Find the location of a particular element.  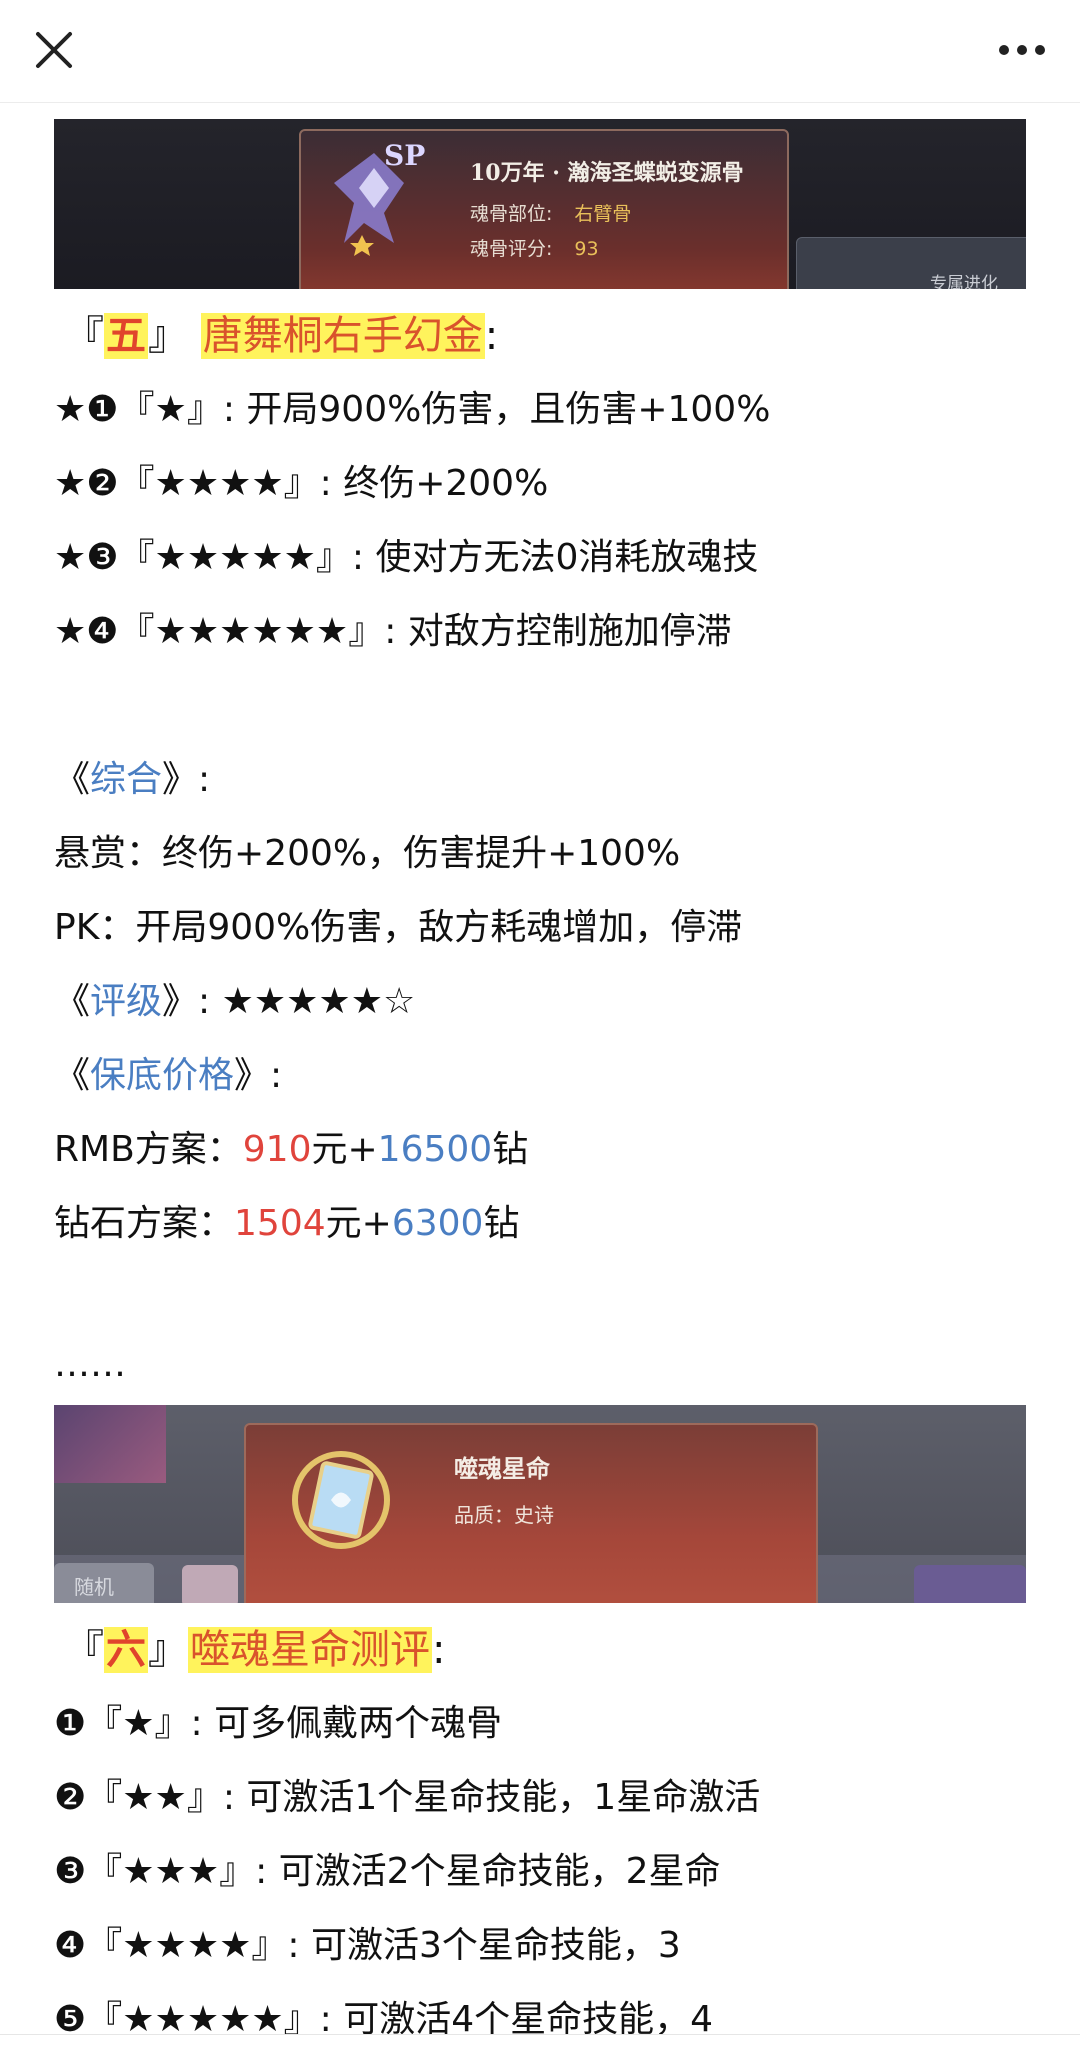

price-heading: 《保底价格》: is located at coordinates (540, 1076).